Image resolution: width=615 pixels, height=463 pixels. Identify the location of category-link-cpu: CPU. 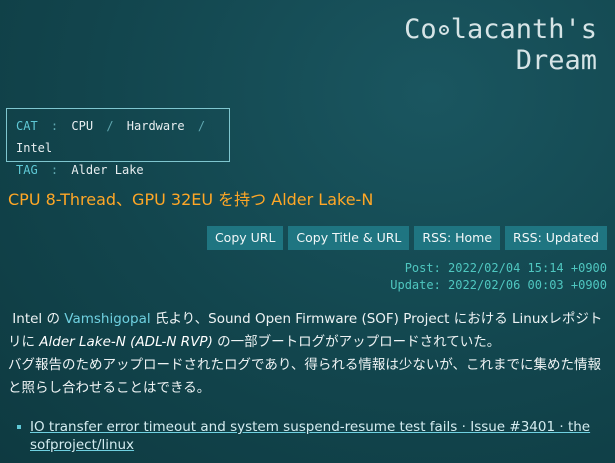
(82, 126).